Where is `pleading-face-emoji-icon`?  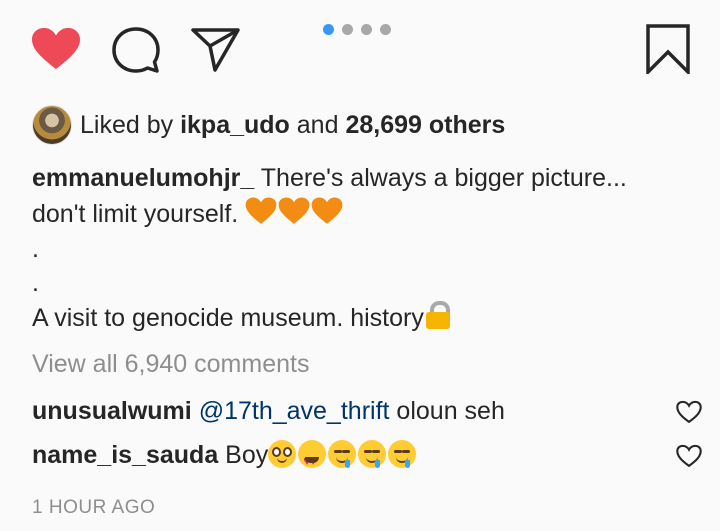 pleading-face-emoji-icon is located at coordinates (282, 454).